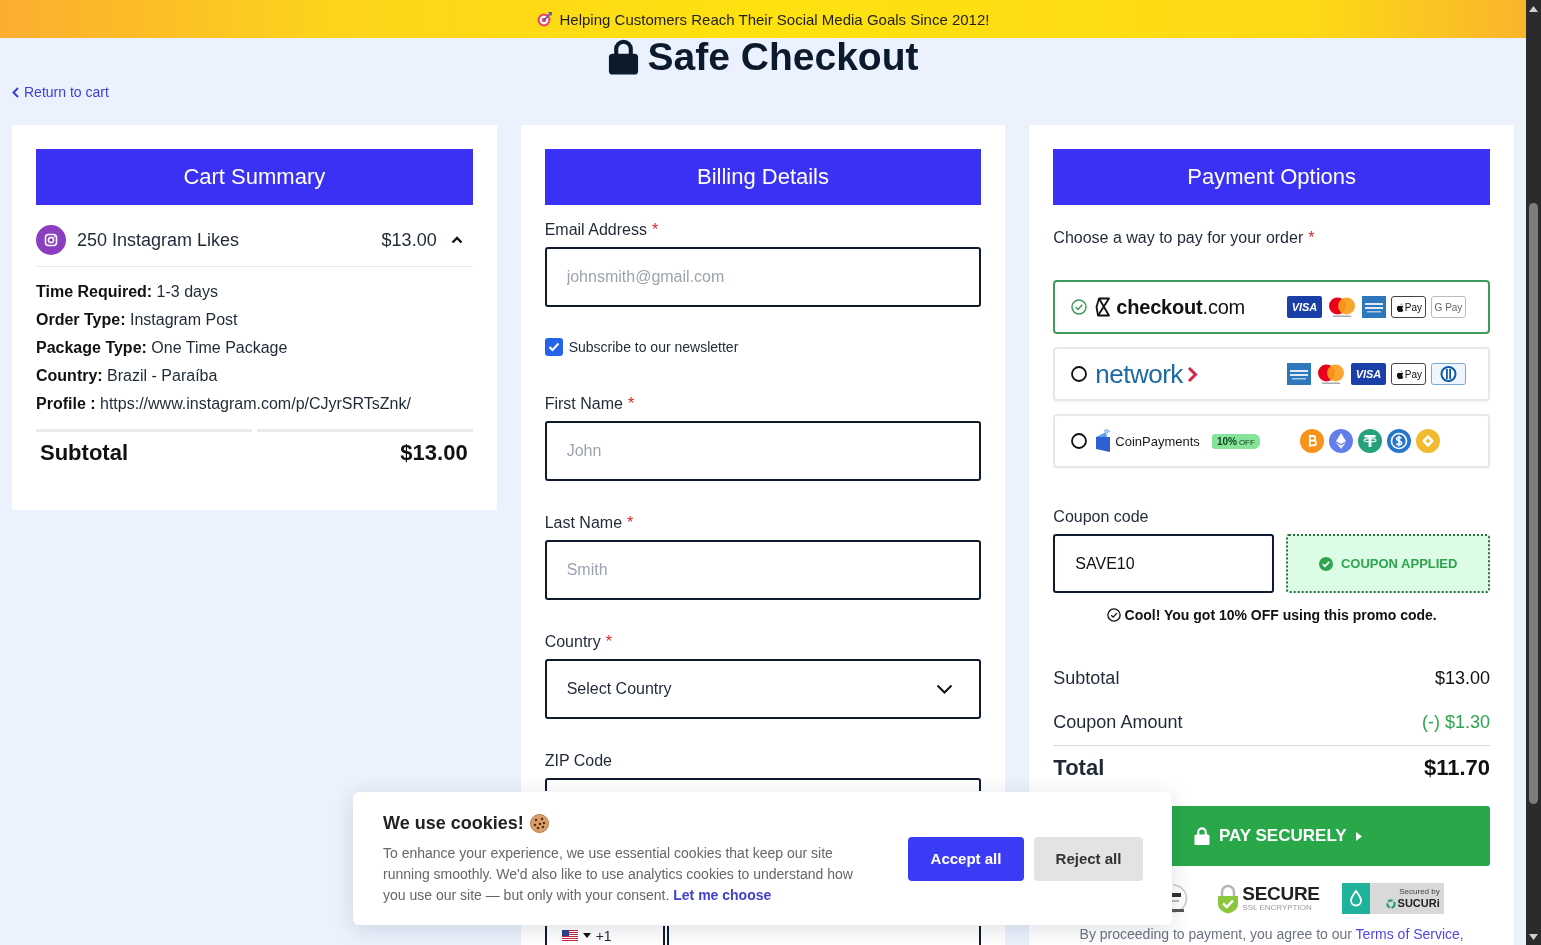 The width and height of the screenshot is (1541, 945). Describe the element at coordinates (1271, 934) in the screenshot. I see `terms-text: By proceeding to payment, you agree to our Terms of Service,` at that location.